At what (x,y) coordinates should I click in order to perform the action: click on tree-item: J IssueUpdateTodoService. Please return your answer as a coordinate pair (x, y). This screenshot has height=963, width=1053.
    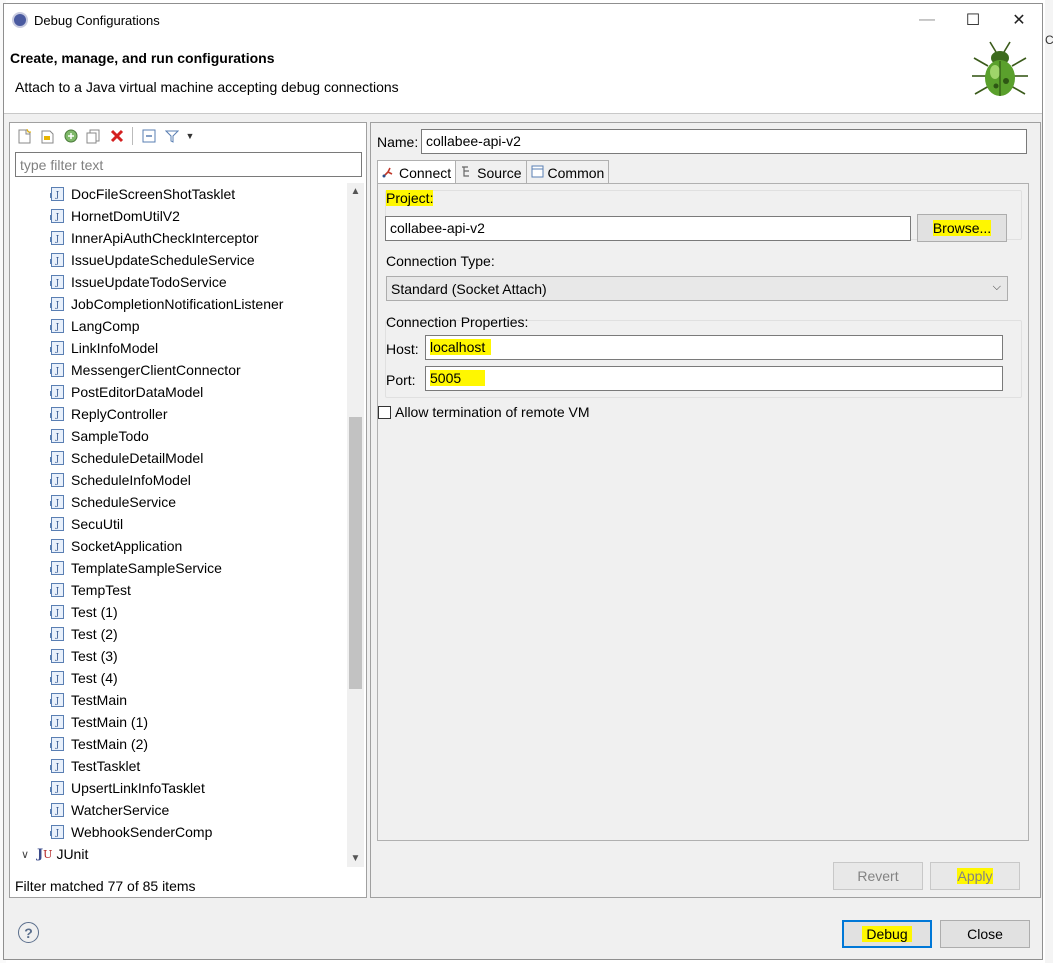
    Looking at the image, I should click on (177, 282).